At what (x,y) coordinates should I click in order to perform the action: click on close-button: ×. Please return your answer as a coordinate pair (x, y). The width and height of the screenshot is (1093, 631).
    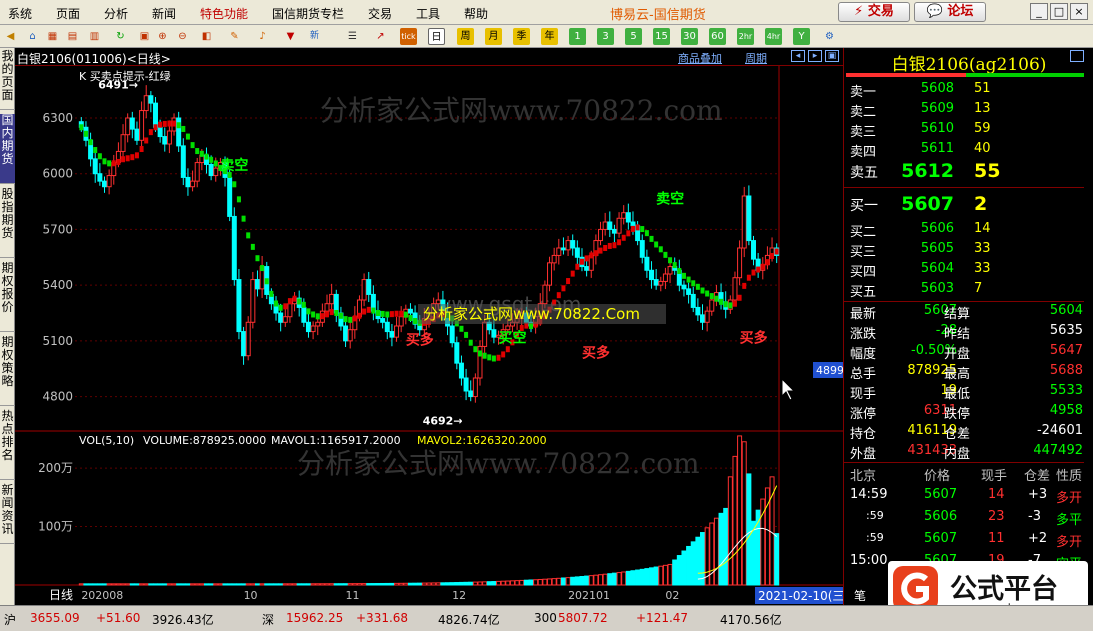
    Looking at the image, I should click on (1079, 11).